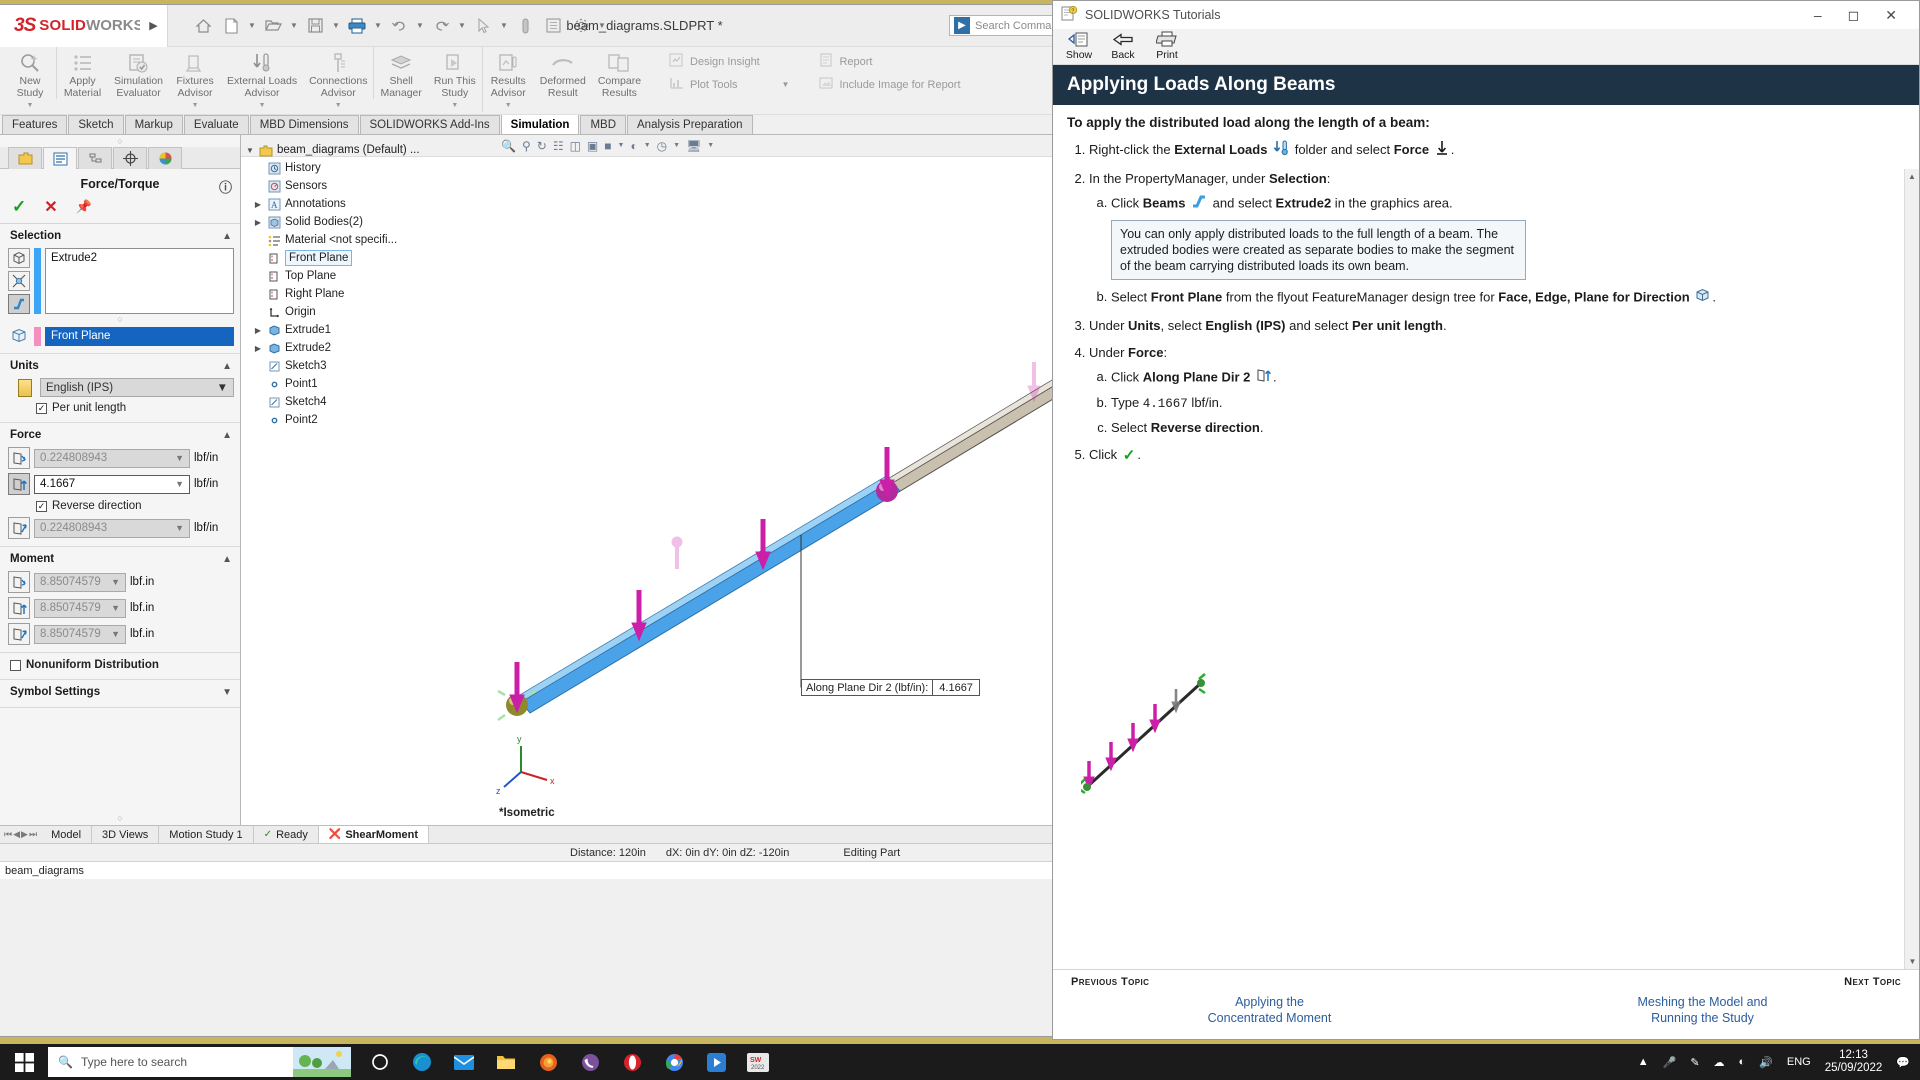 This screenshot has height=1080, width=1920. I want to click on bottom-tab-3d-views: 3D Views, so click(126, 834).